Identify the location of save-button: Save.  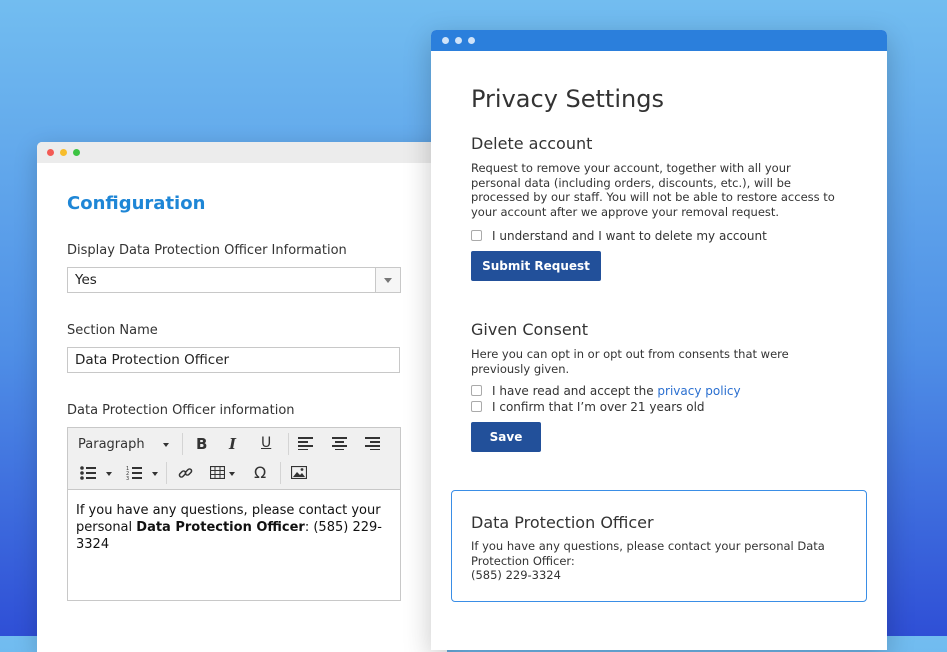
(506, 437).